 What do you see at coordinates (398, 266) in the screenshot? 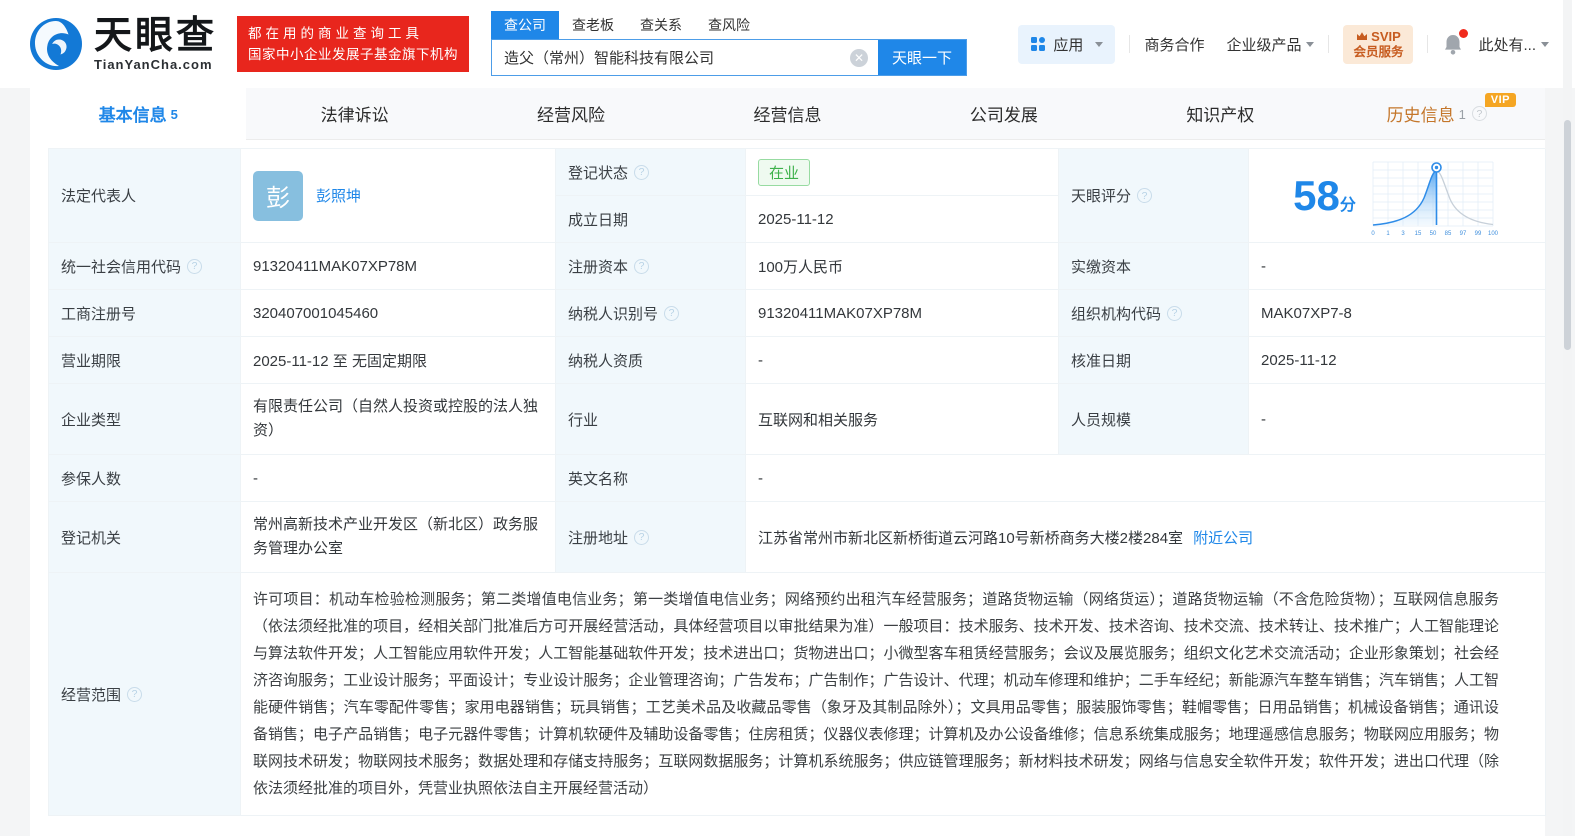
I see `credit-code-value-cell: 91320411MAK07XP78M` at bounding box center [398, 266].